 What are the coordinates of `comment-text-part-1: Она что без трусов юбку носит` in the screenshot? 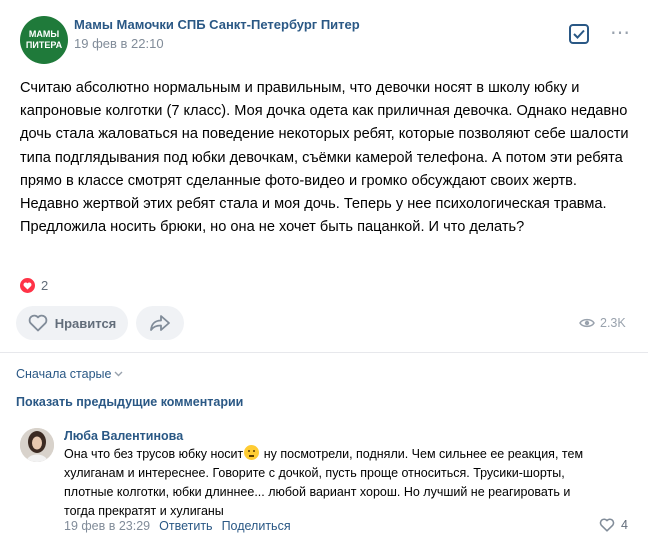 It's located at (154, 454).